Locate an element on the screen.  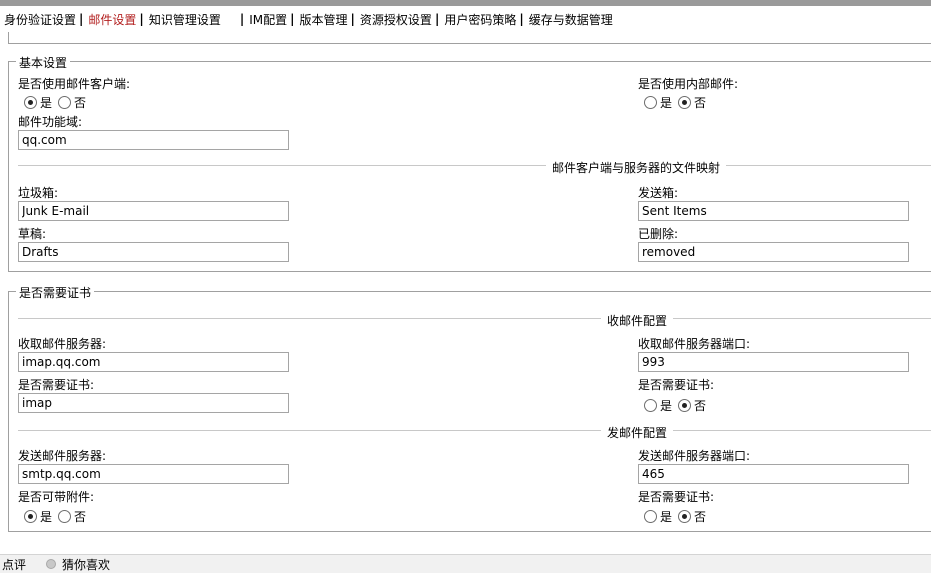
deleted-input is located at coordinates (773, 252).